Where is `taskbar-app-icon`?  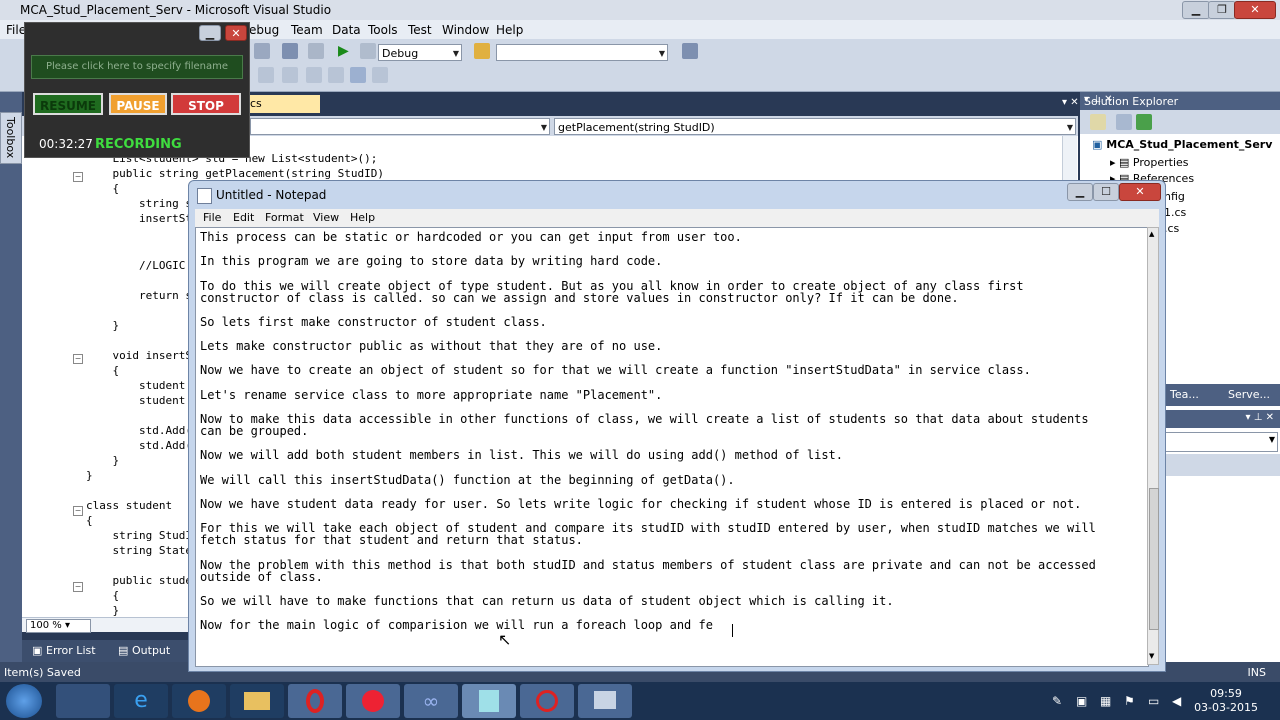 taskbar-app-icon is located at coordinates (373, 701).